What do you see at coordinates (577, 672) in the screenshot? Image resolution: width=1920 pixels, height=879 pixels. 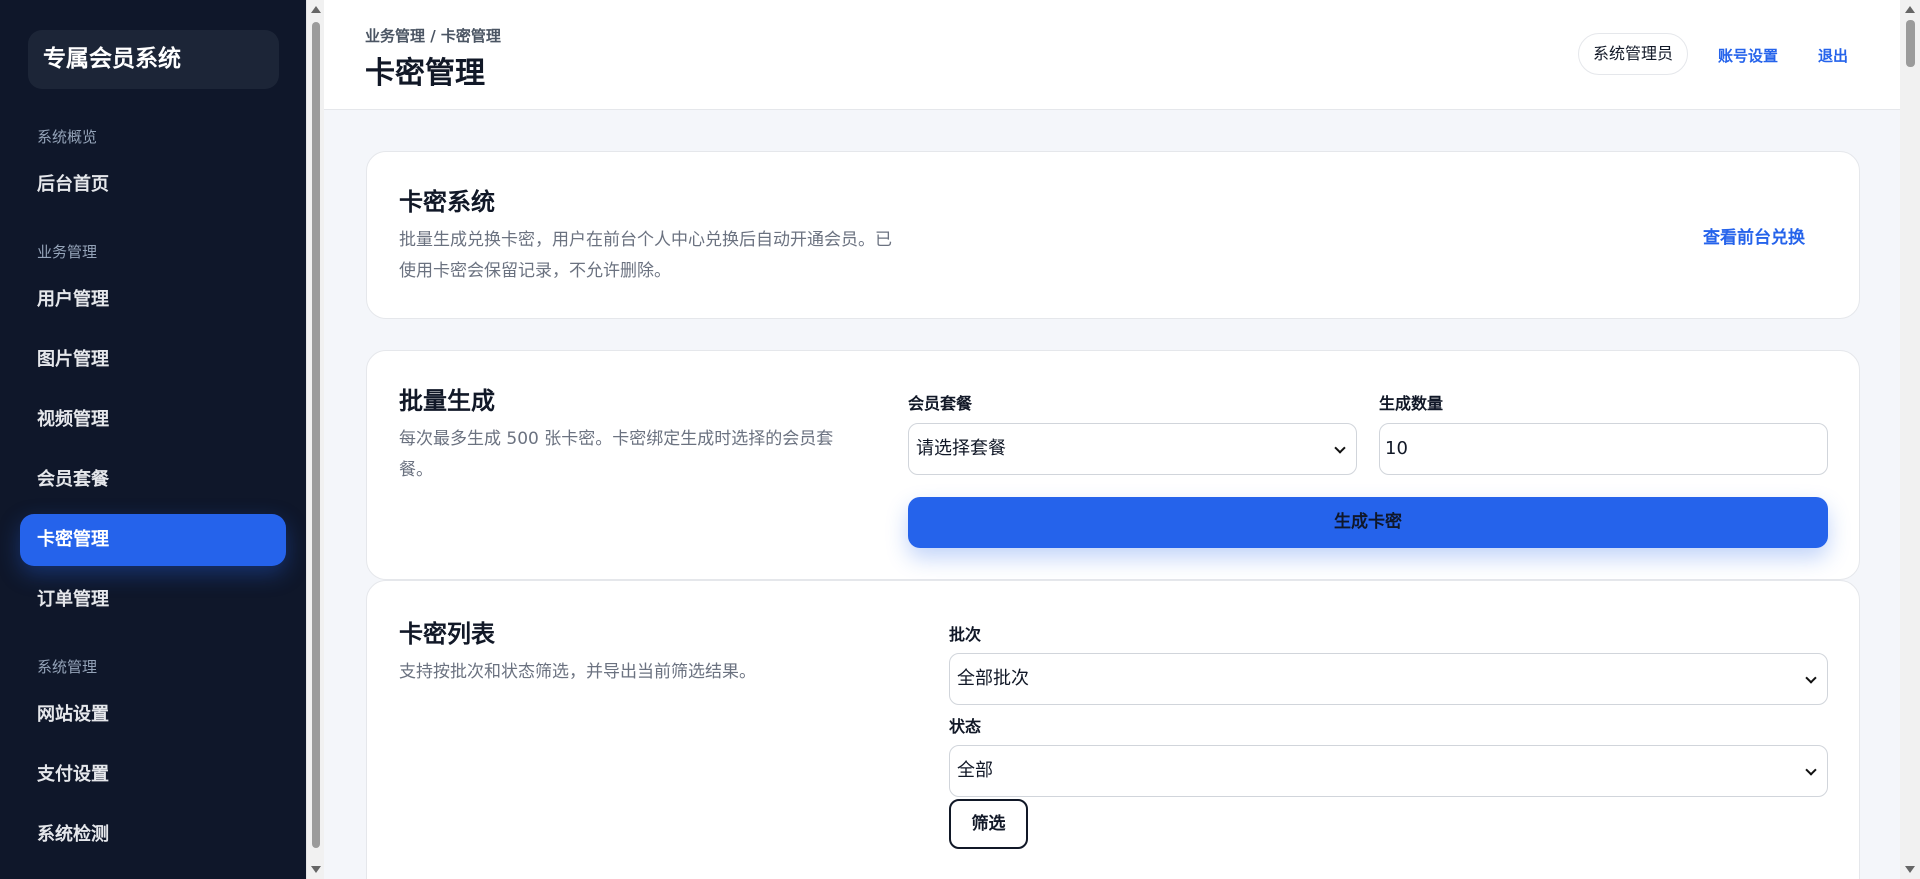 I see `list-desc: 支持按批次和状态筛选，并导出当前筛选结果。` at bounding box center [577, 672].